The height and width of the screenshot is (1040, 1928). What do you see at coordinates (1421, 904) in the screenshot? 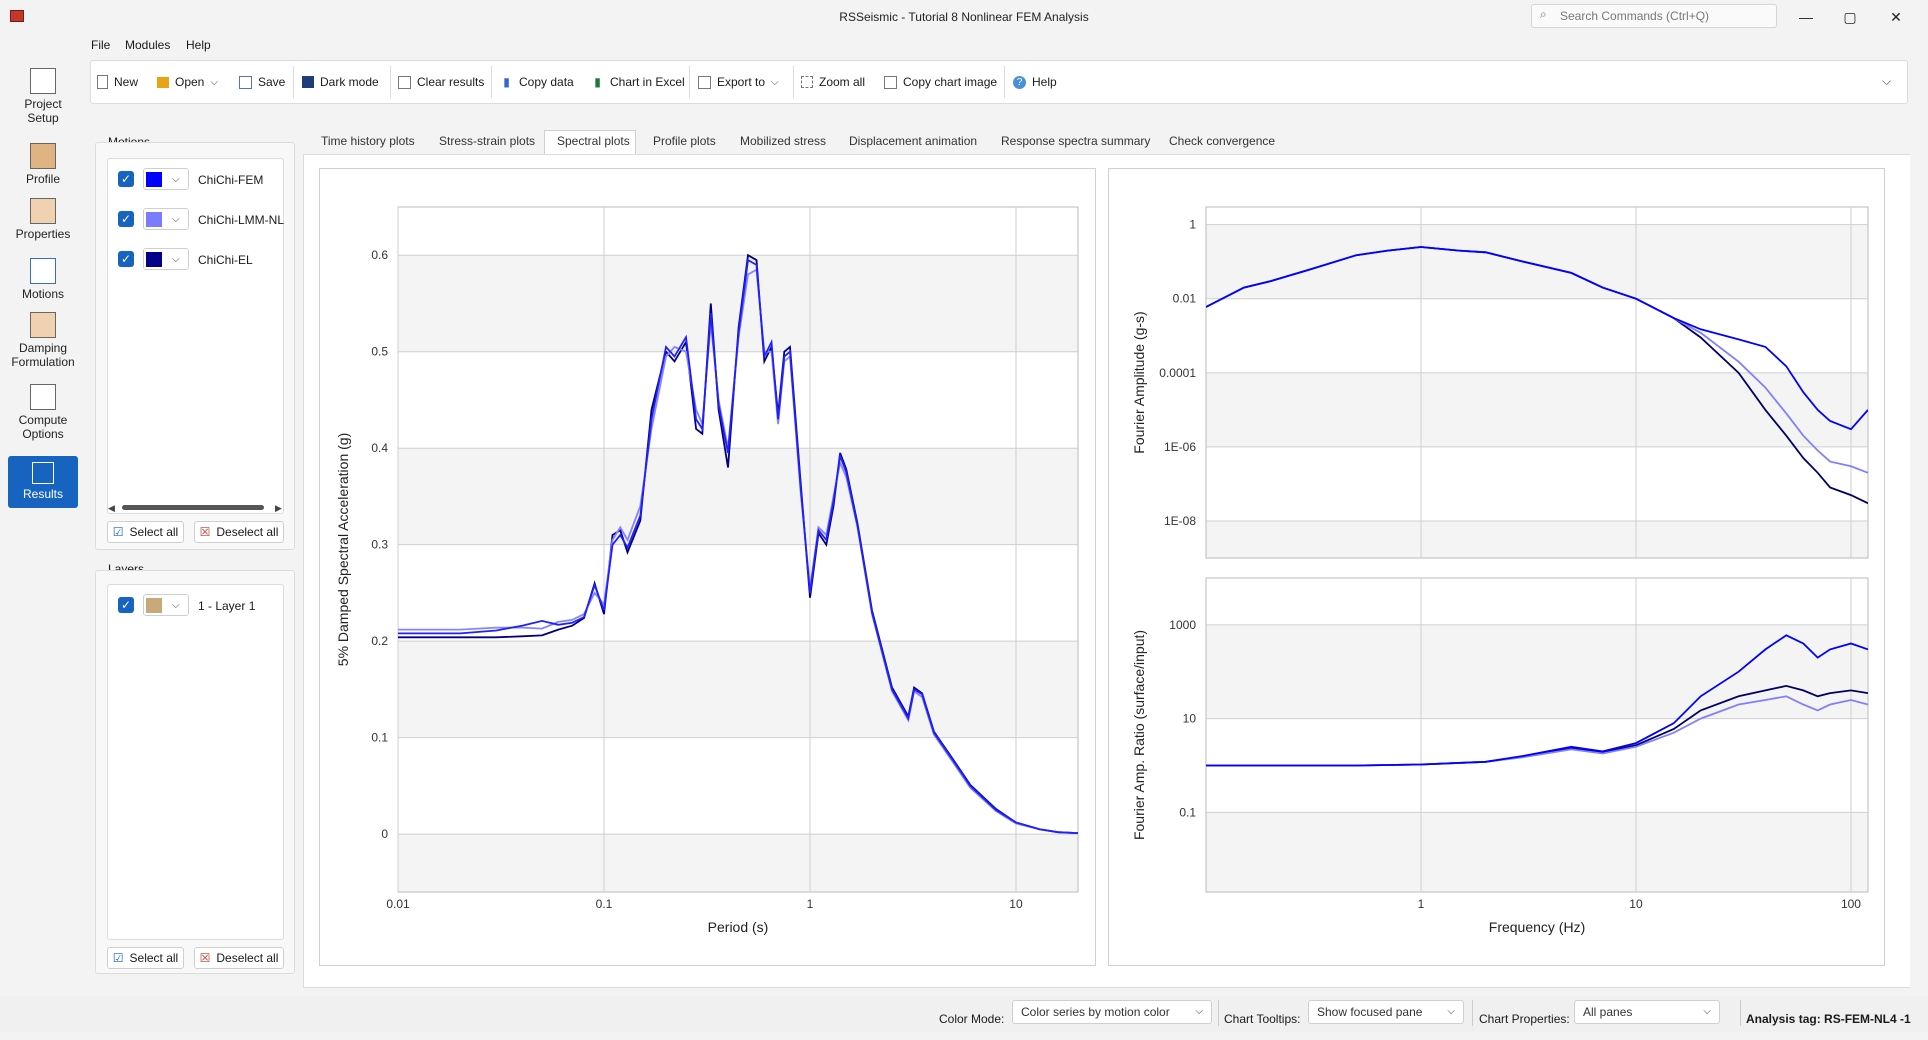
I see `x-tick-label: 1` at bounding box center [1421, 904].